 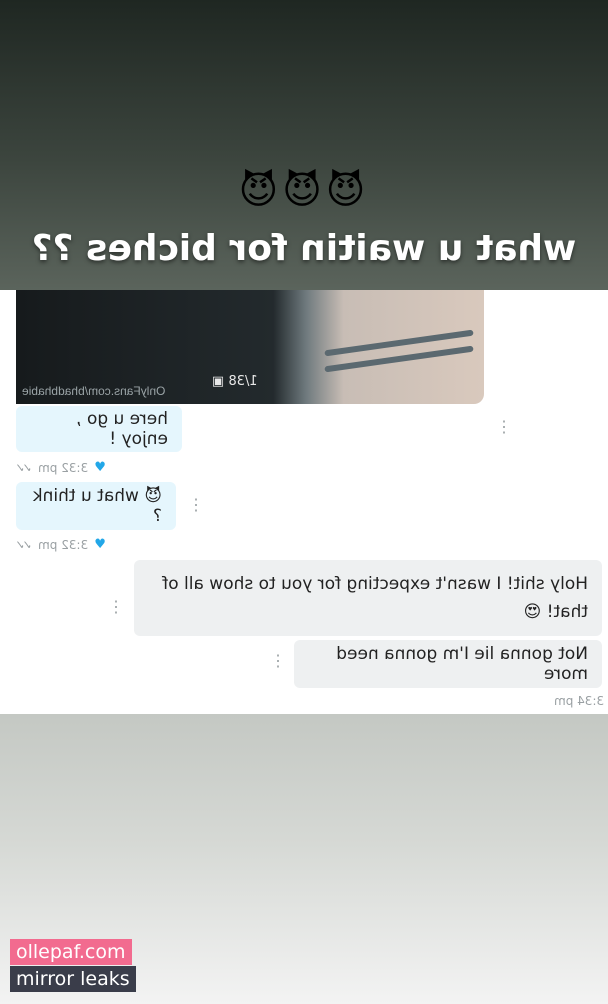 What do you see at coordinates (122, 429) in the screenshot?
I see `message-text: here u go , enjoy !` at bounding box center [122, 429].